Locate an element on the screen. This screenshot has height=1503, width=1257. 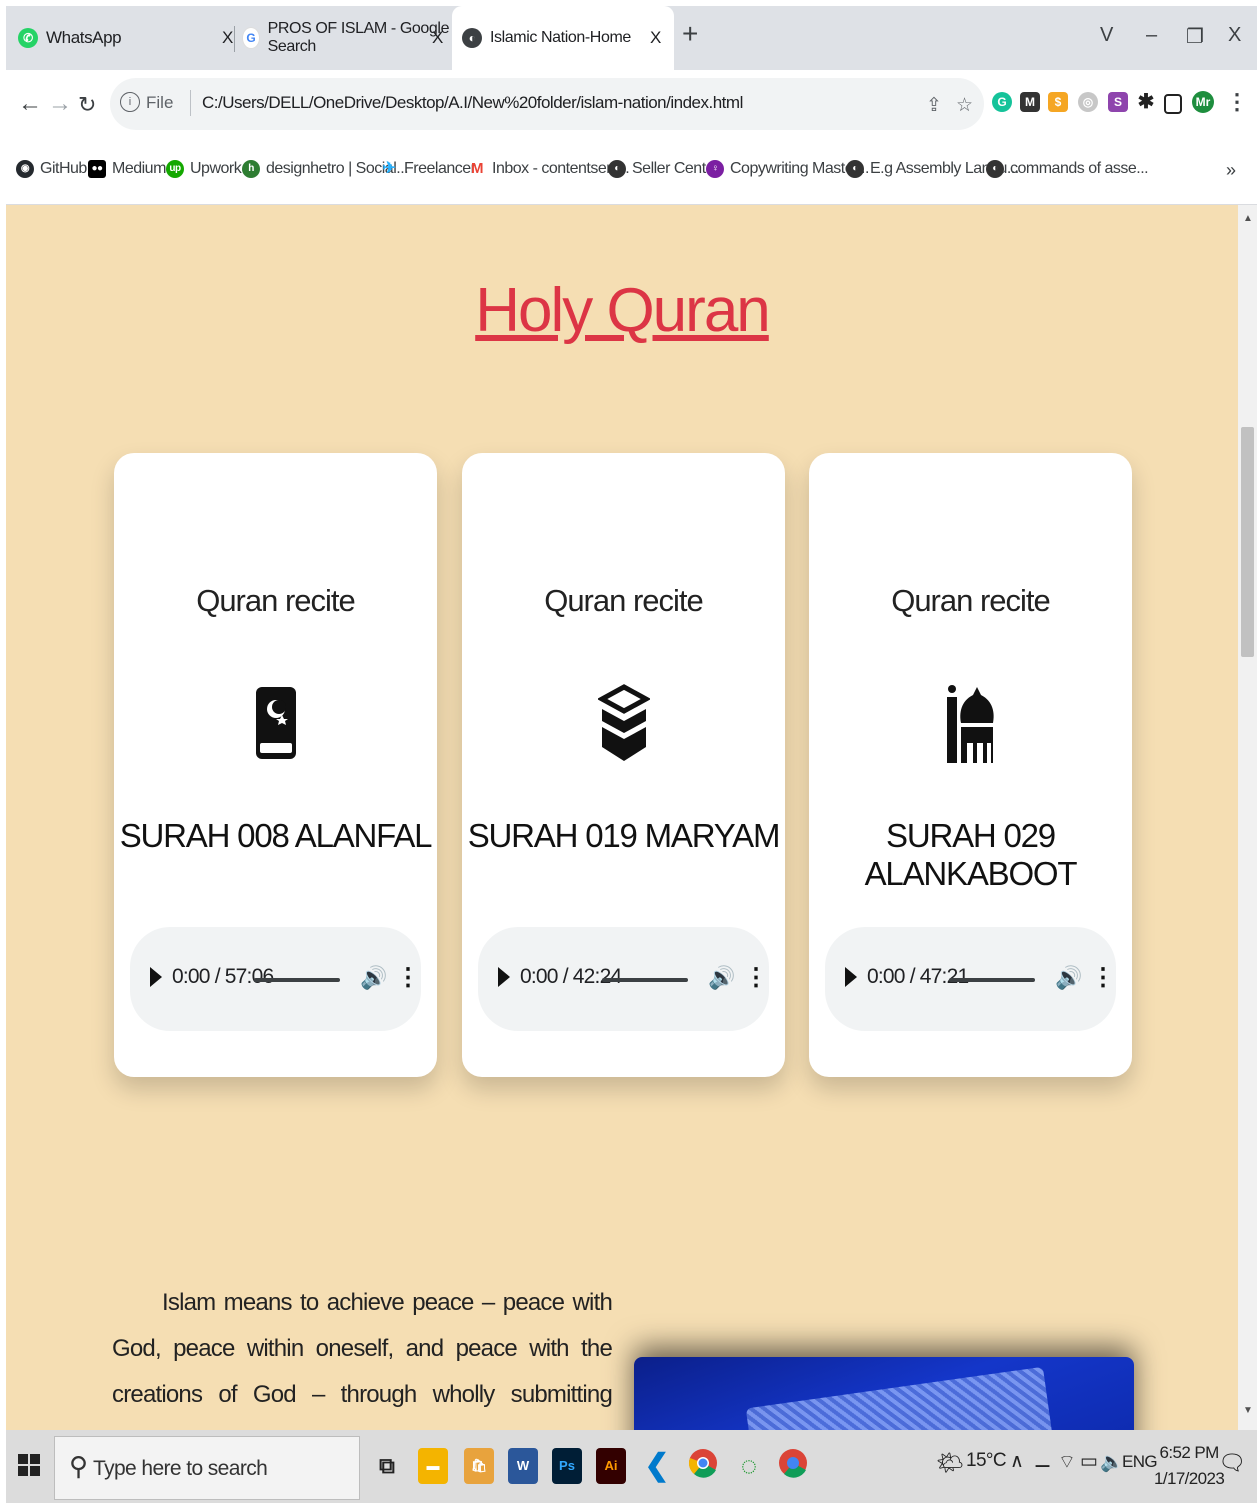
chrome-icon is located at coordinates (703, 1466).